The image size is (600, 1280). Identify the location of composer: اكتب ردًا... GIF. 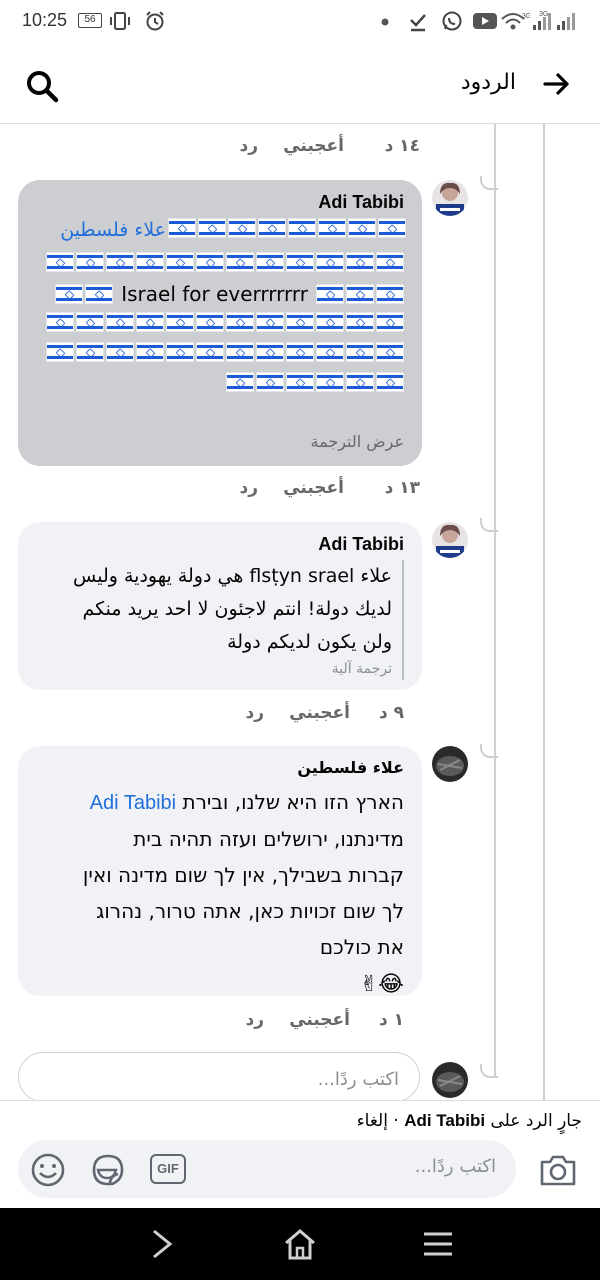
(300, 1174).